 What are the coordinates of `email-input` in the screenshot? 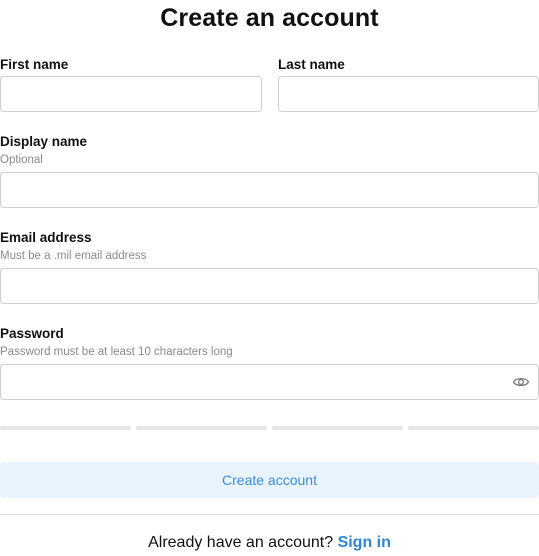 It's located at (269, 286).